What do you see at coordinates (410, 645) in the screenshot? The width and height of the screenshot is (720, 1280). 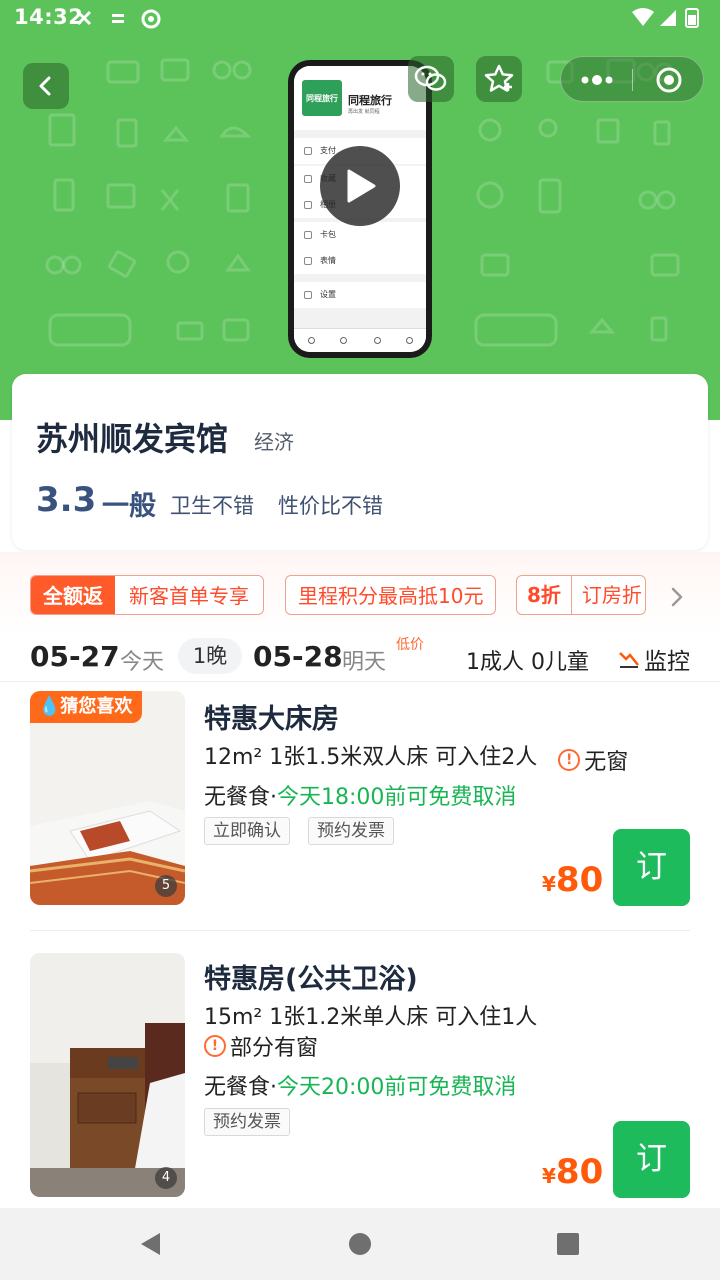 I see `low-price-badge: 低价` at bounding box center [410, 645].